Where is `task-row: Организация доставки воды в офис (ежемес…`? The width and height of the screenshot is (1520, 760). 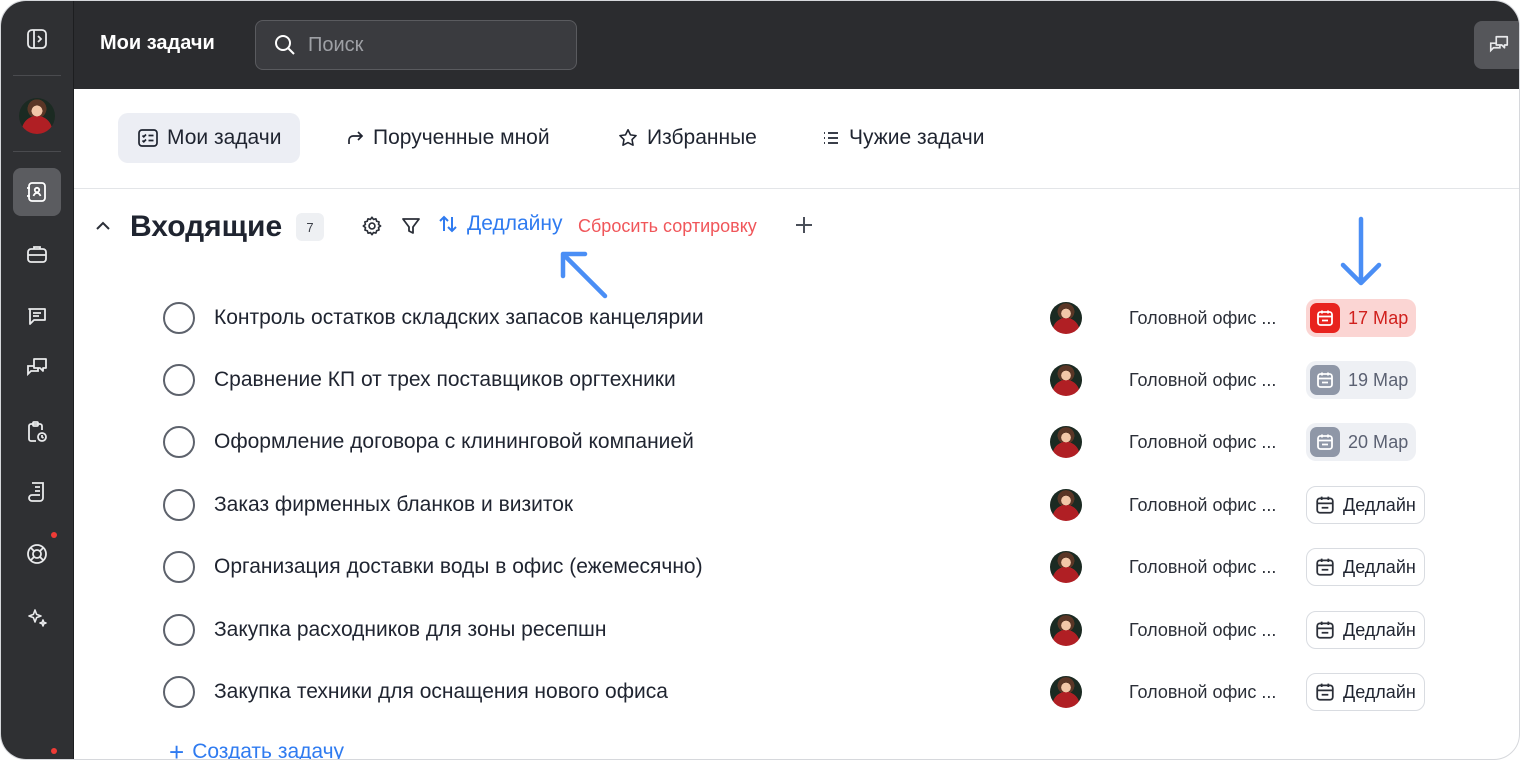
task-row: Организация доставки воды в офис (ежемес… is located at coordinates (796, 568).